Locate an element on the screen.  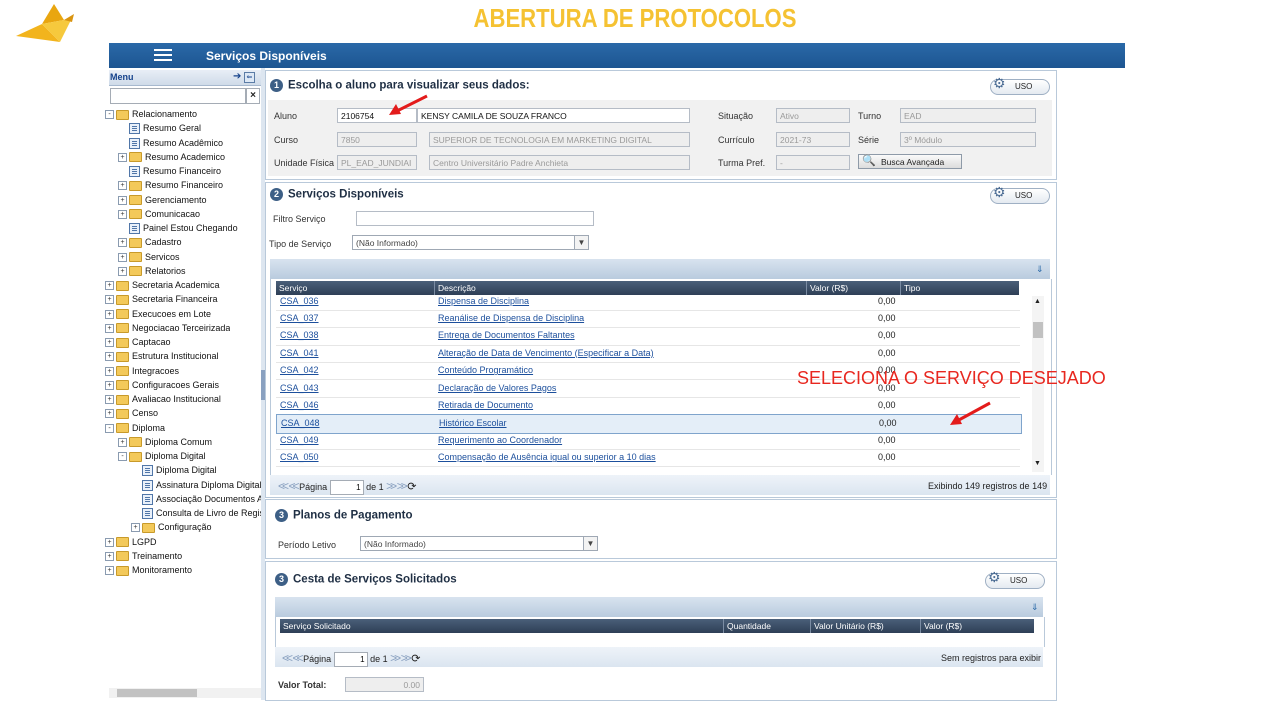
col-valor-unitario: Valor Unitário (R$) is located at coordinates (865, 626).